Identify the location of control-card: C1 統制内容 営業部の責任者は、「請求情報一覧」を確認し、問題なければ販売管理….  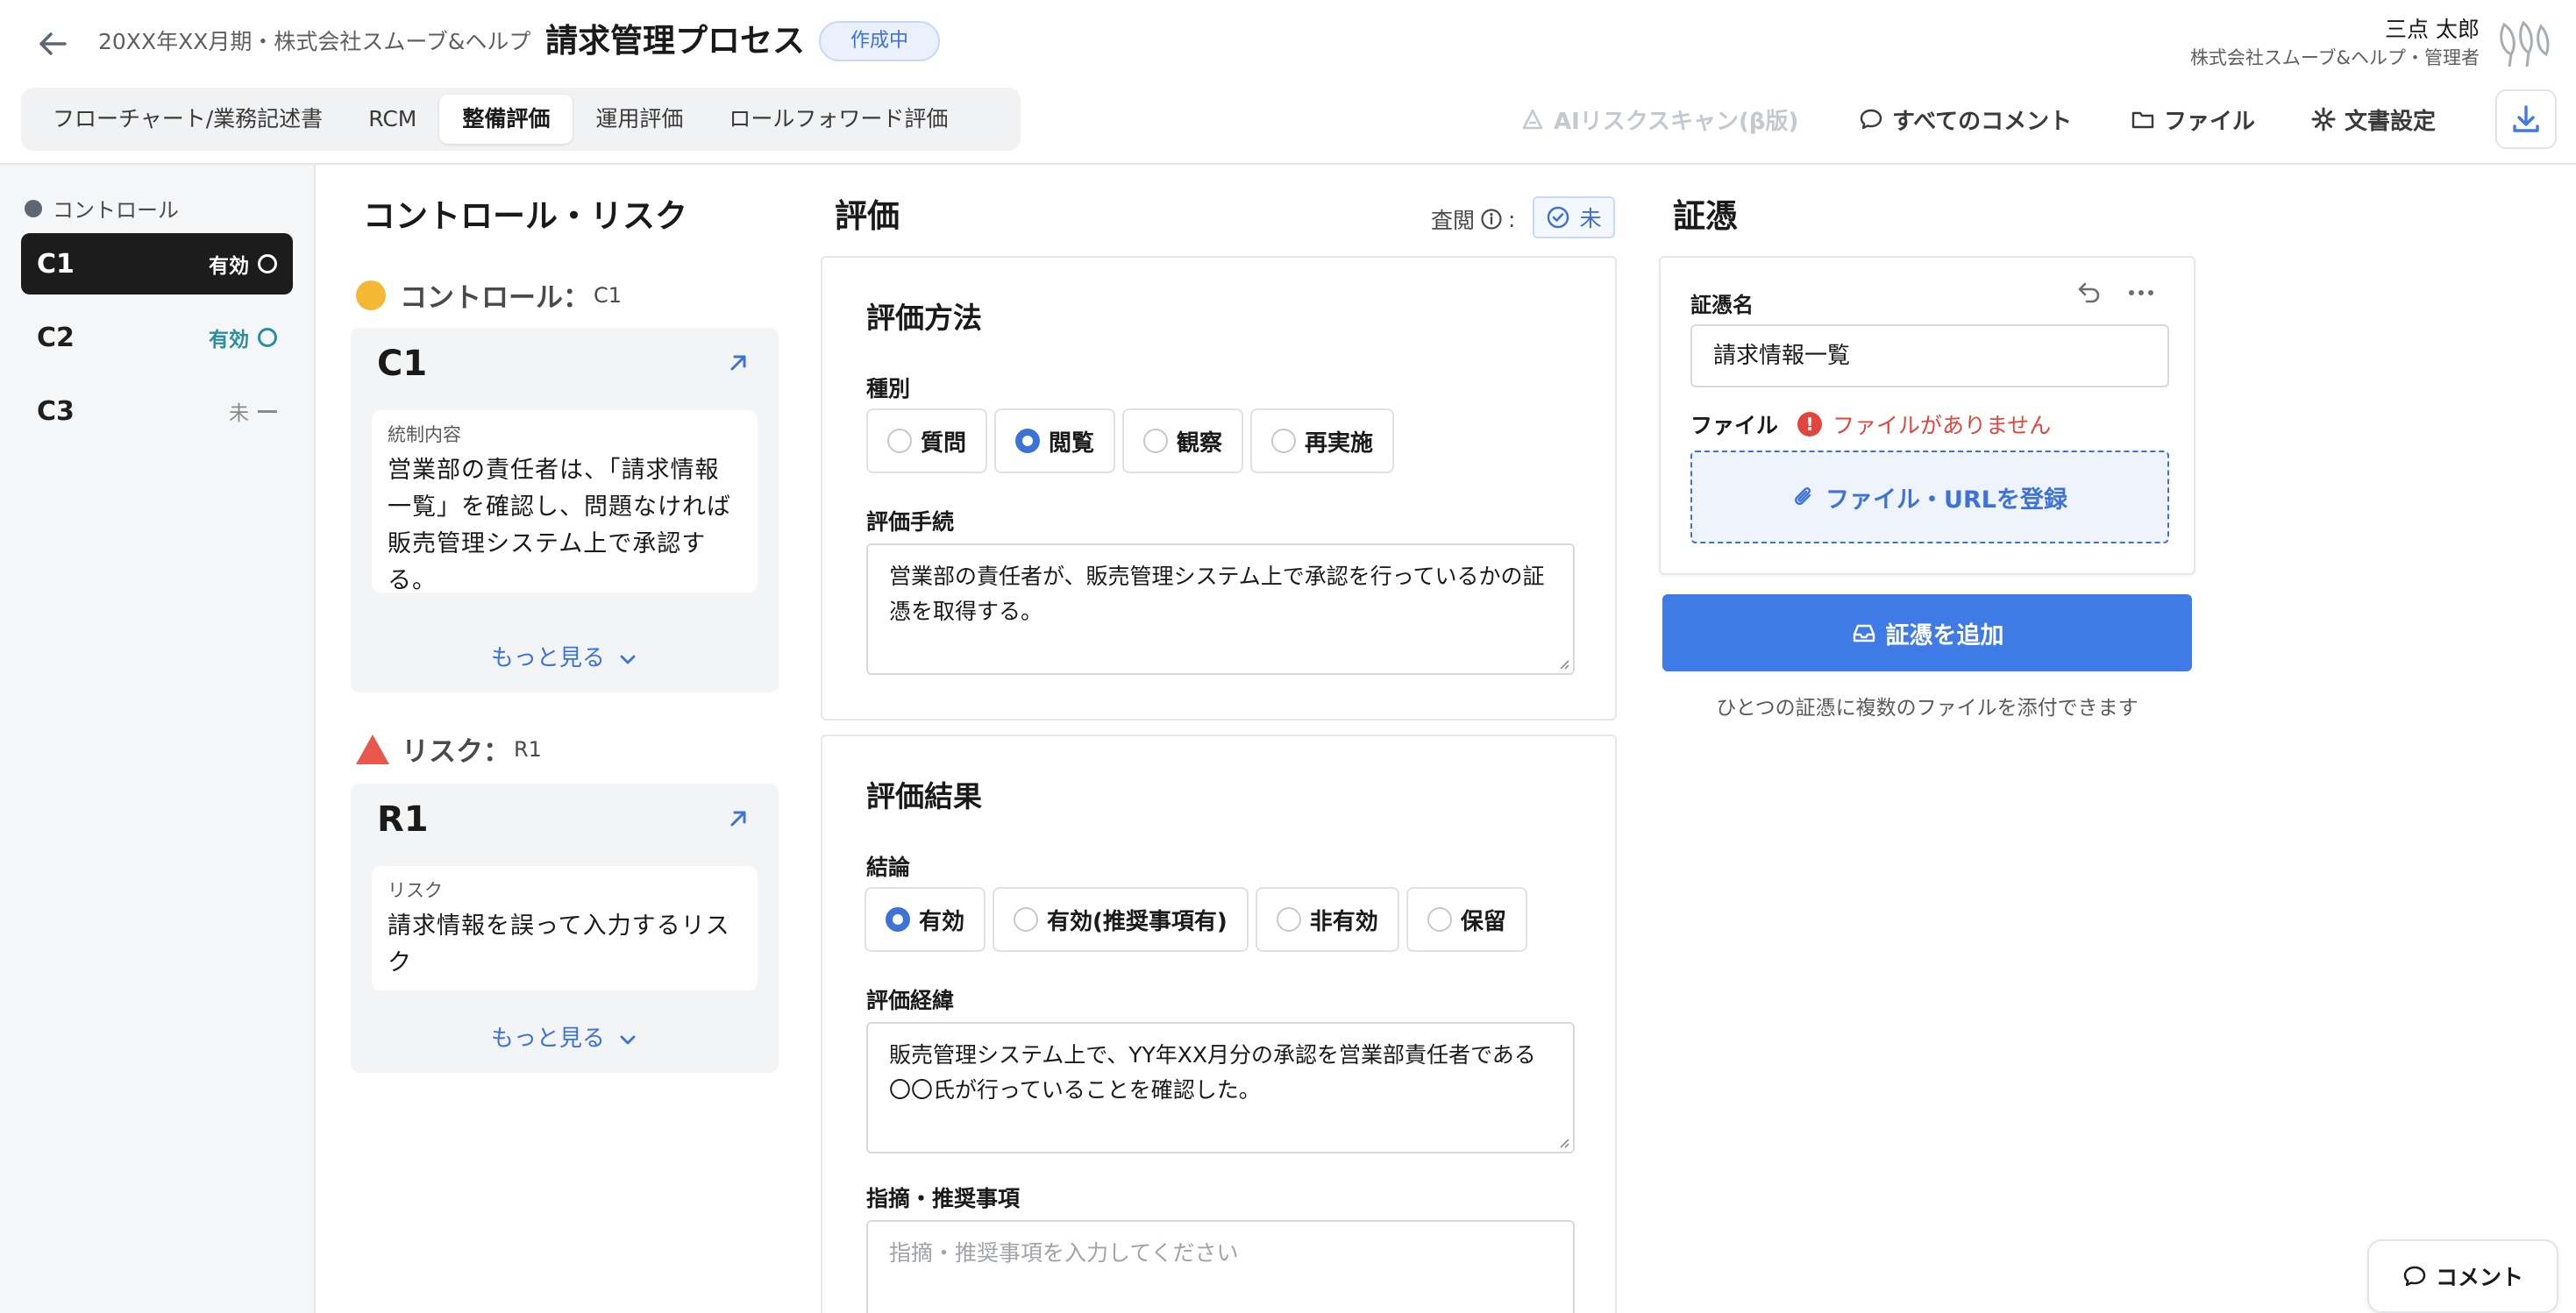
(565, 510).